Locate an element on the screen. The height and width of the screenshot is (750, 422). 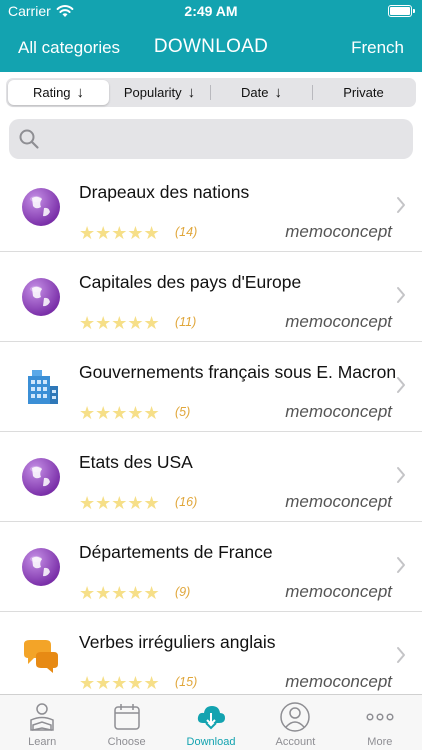
item-title: Capitales des pays d'Europe is located at coordinates (190, 282).